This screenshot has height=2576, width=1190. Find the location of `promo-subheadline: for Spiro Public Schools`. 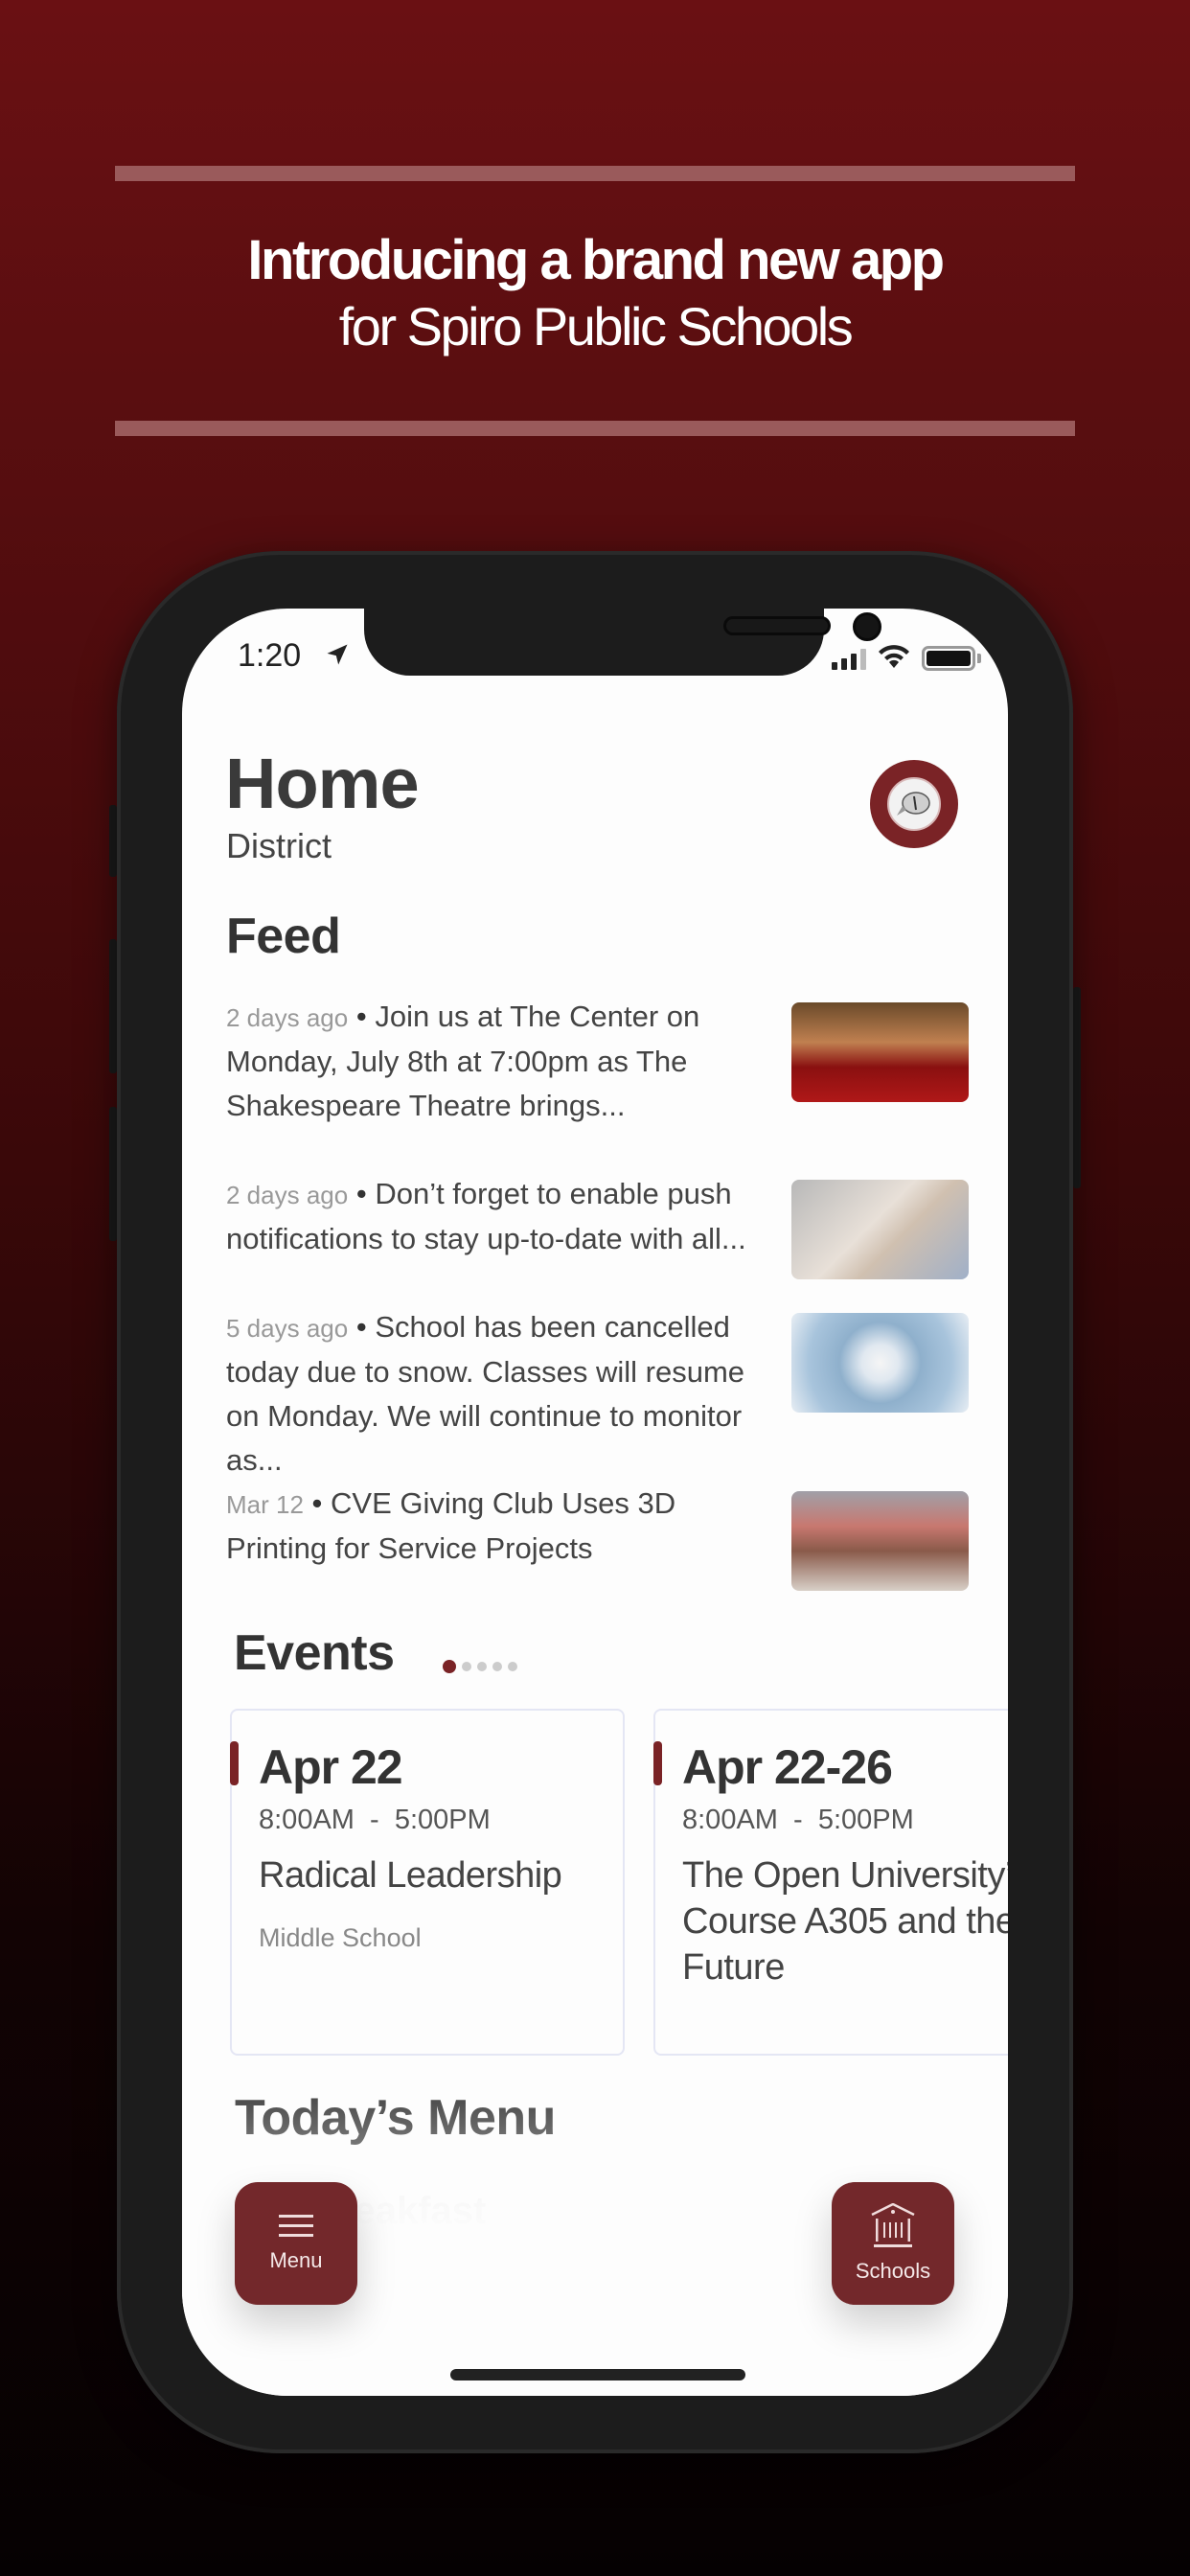

promo-subheadline: for Spiro Public Schools is located at coordinates (596, 326).